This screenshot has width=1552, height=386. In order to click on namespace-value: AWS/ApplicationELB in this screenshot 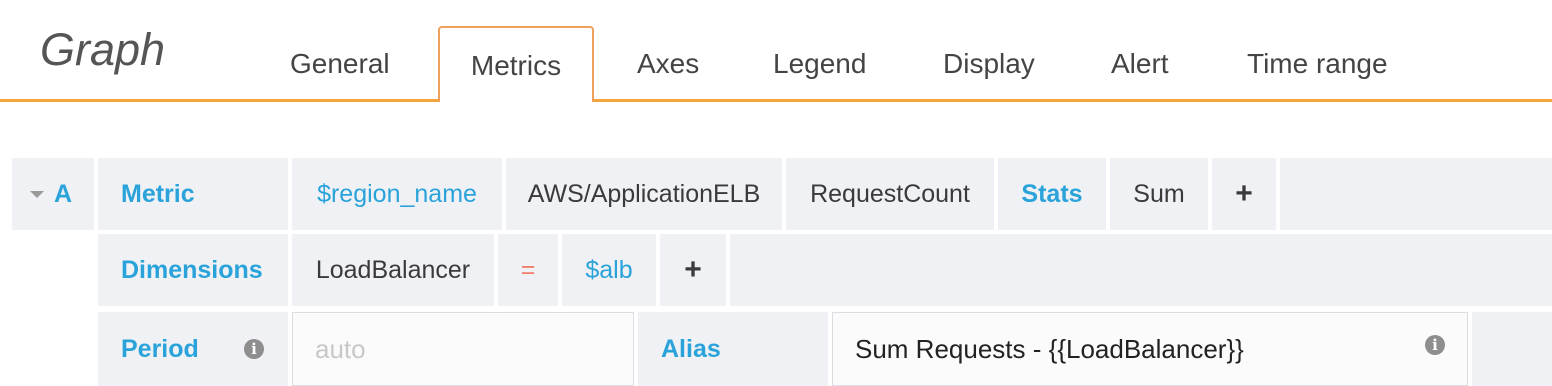, I will do `click(644, 193)`.